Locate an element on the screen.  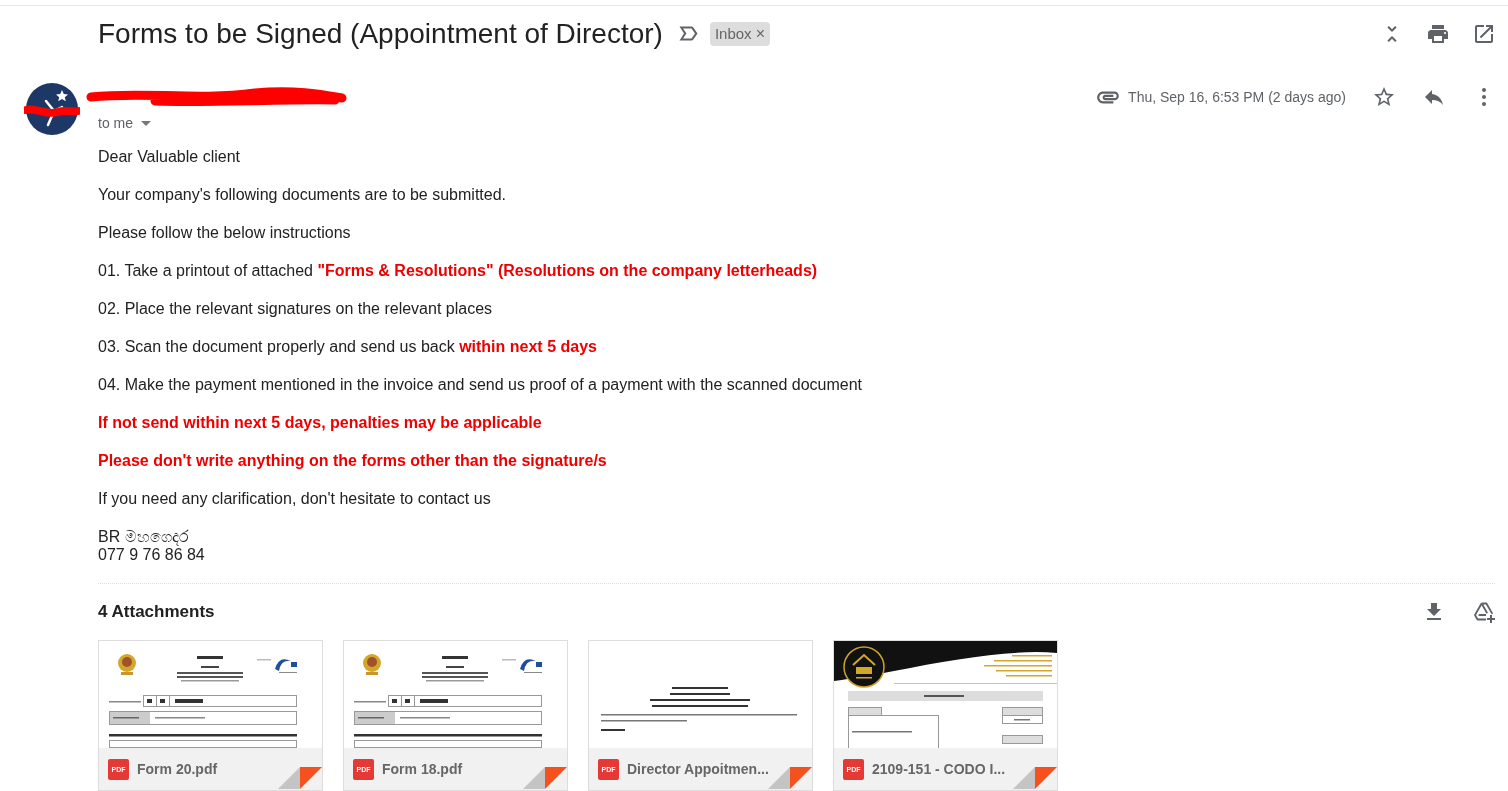
signature-text: BR මහගෙදර is located at coordinates (143, 537).